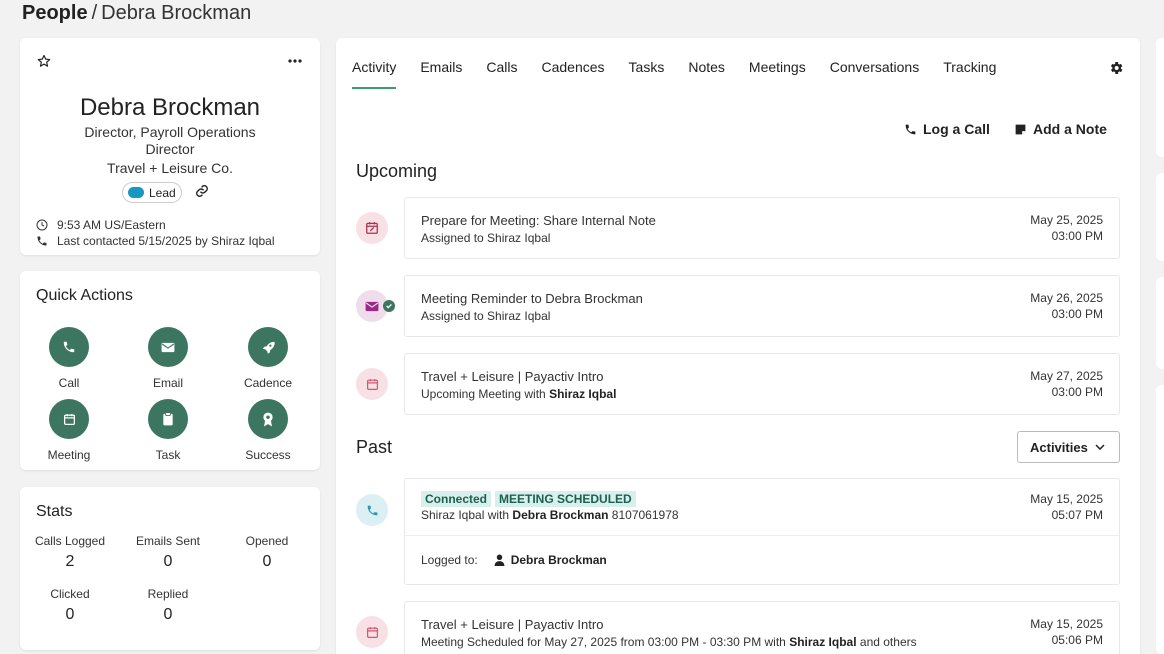  What do you see at coordinates (166, 241) in the screenshot?
I see `last-contacted-text: Last contacted 5/15/2025 by Shiraz Iqbal` at bounding box center [166, 241].